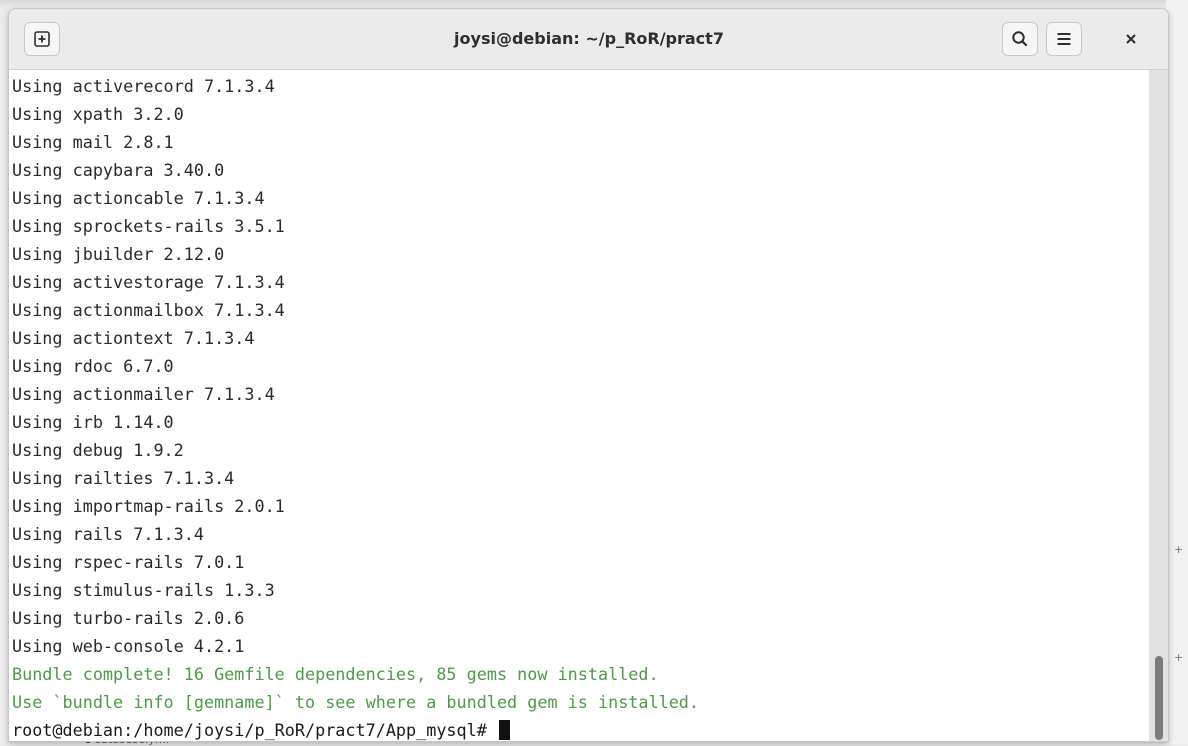  What do you see at coordinates (118, 170) in the screenshot?
I see `output-line: Using capybara 3.40.0` at bounding box center [118, 170].